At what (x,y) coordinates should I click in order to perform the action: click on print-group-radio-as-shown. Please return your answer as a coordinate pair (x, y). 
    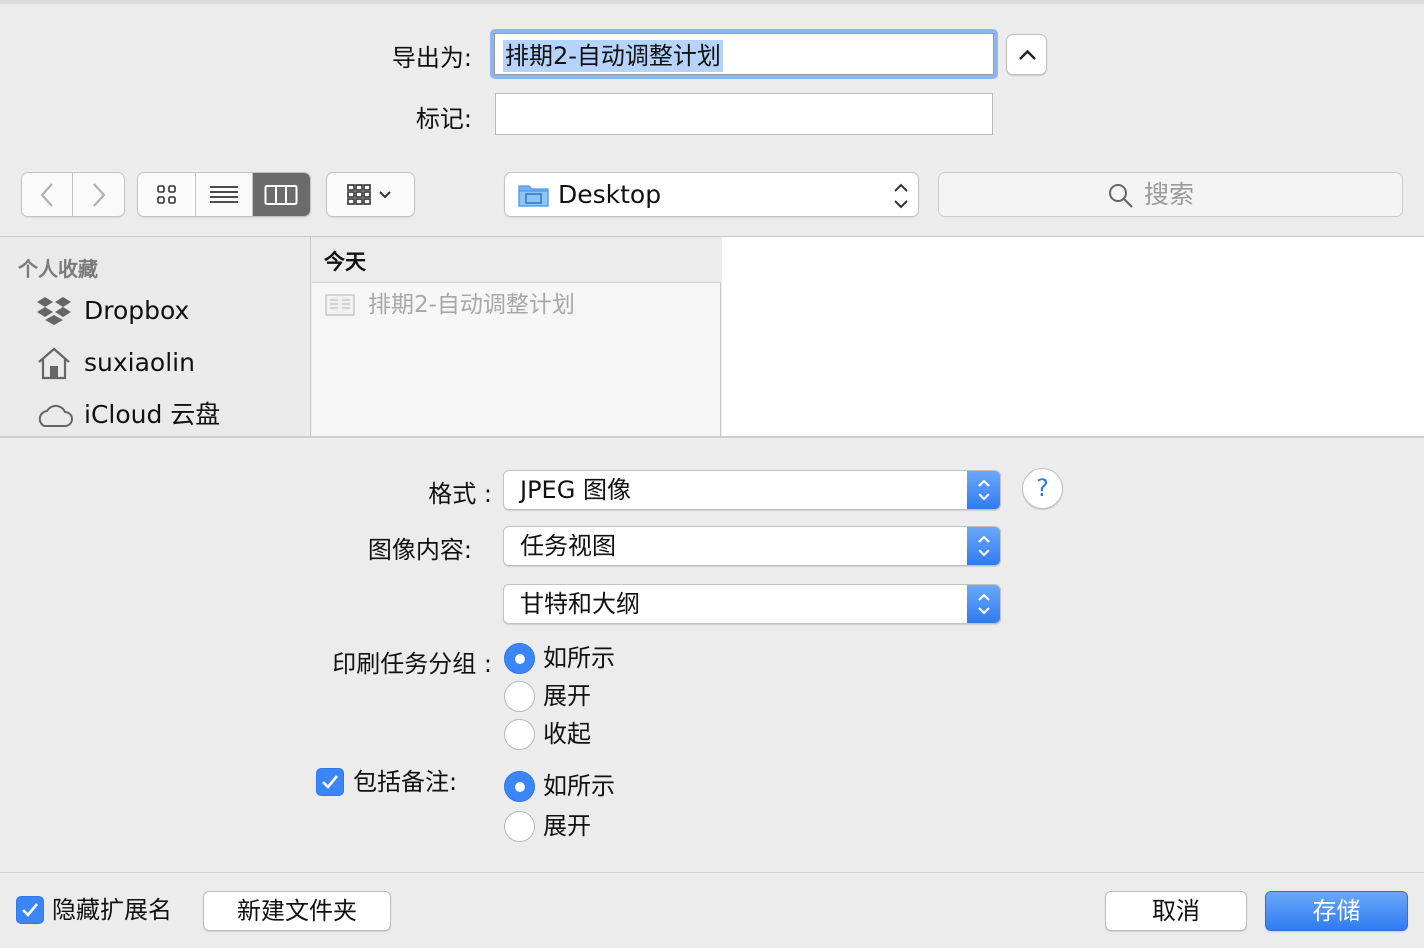
    Looking at the image, I should click on (519, 658).